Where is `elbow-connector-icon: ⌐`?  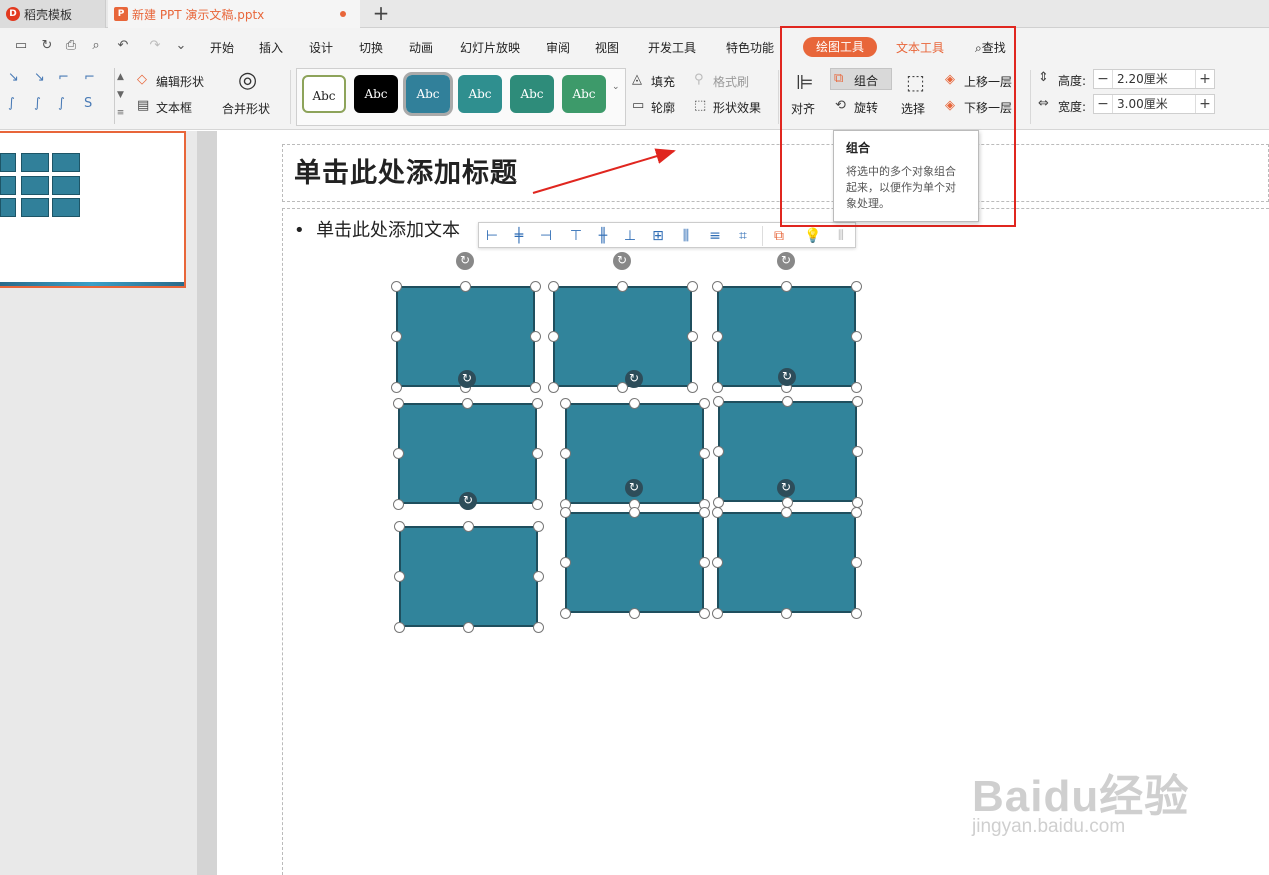
elbow-connector-icon: ⌐ is located at coordinates (63, 77).